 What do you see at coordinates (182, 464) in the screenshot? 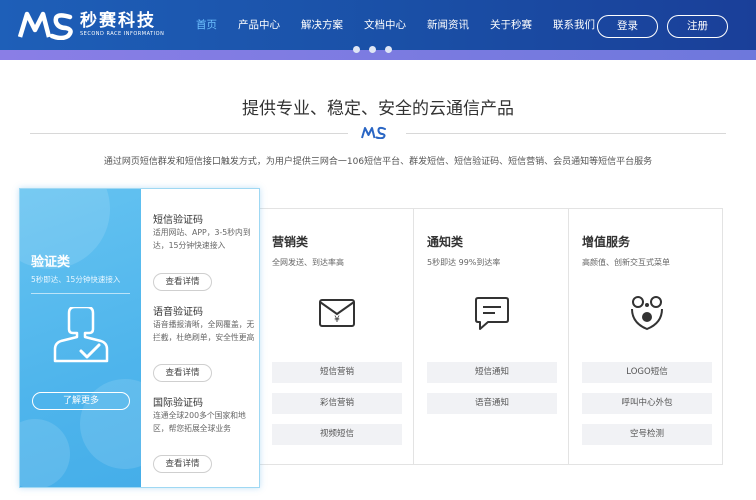
I see `intl-code-details-button: 查看详情` at bounding box center [182, 464].